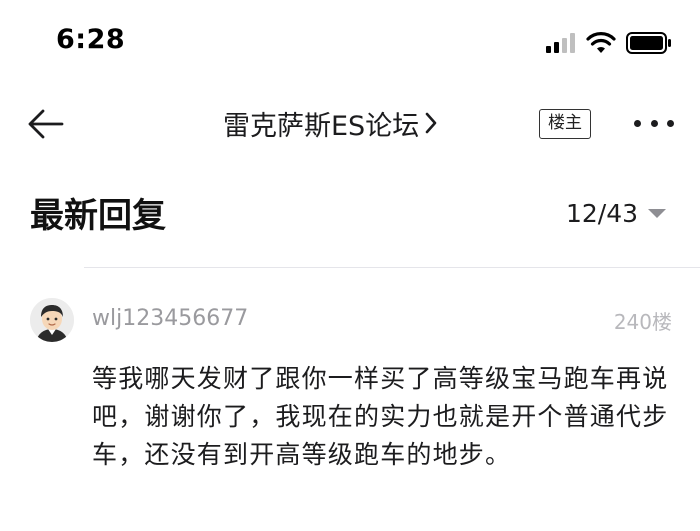  Describe the element at coordinates (565, 124) in the screenshot. I see `owner-only-button: 楼主` at that location.